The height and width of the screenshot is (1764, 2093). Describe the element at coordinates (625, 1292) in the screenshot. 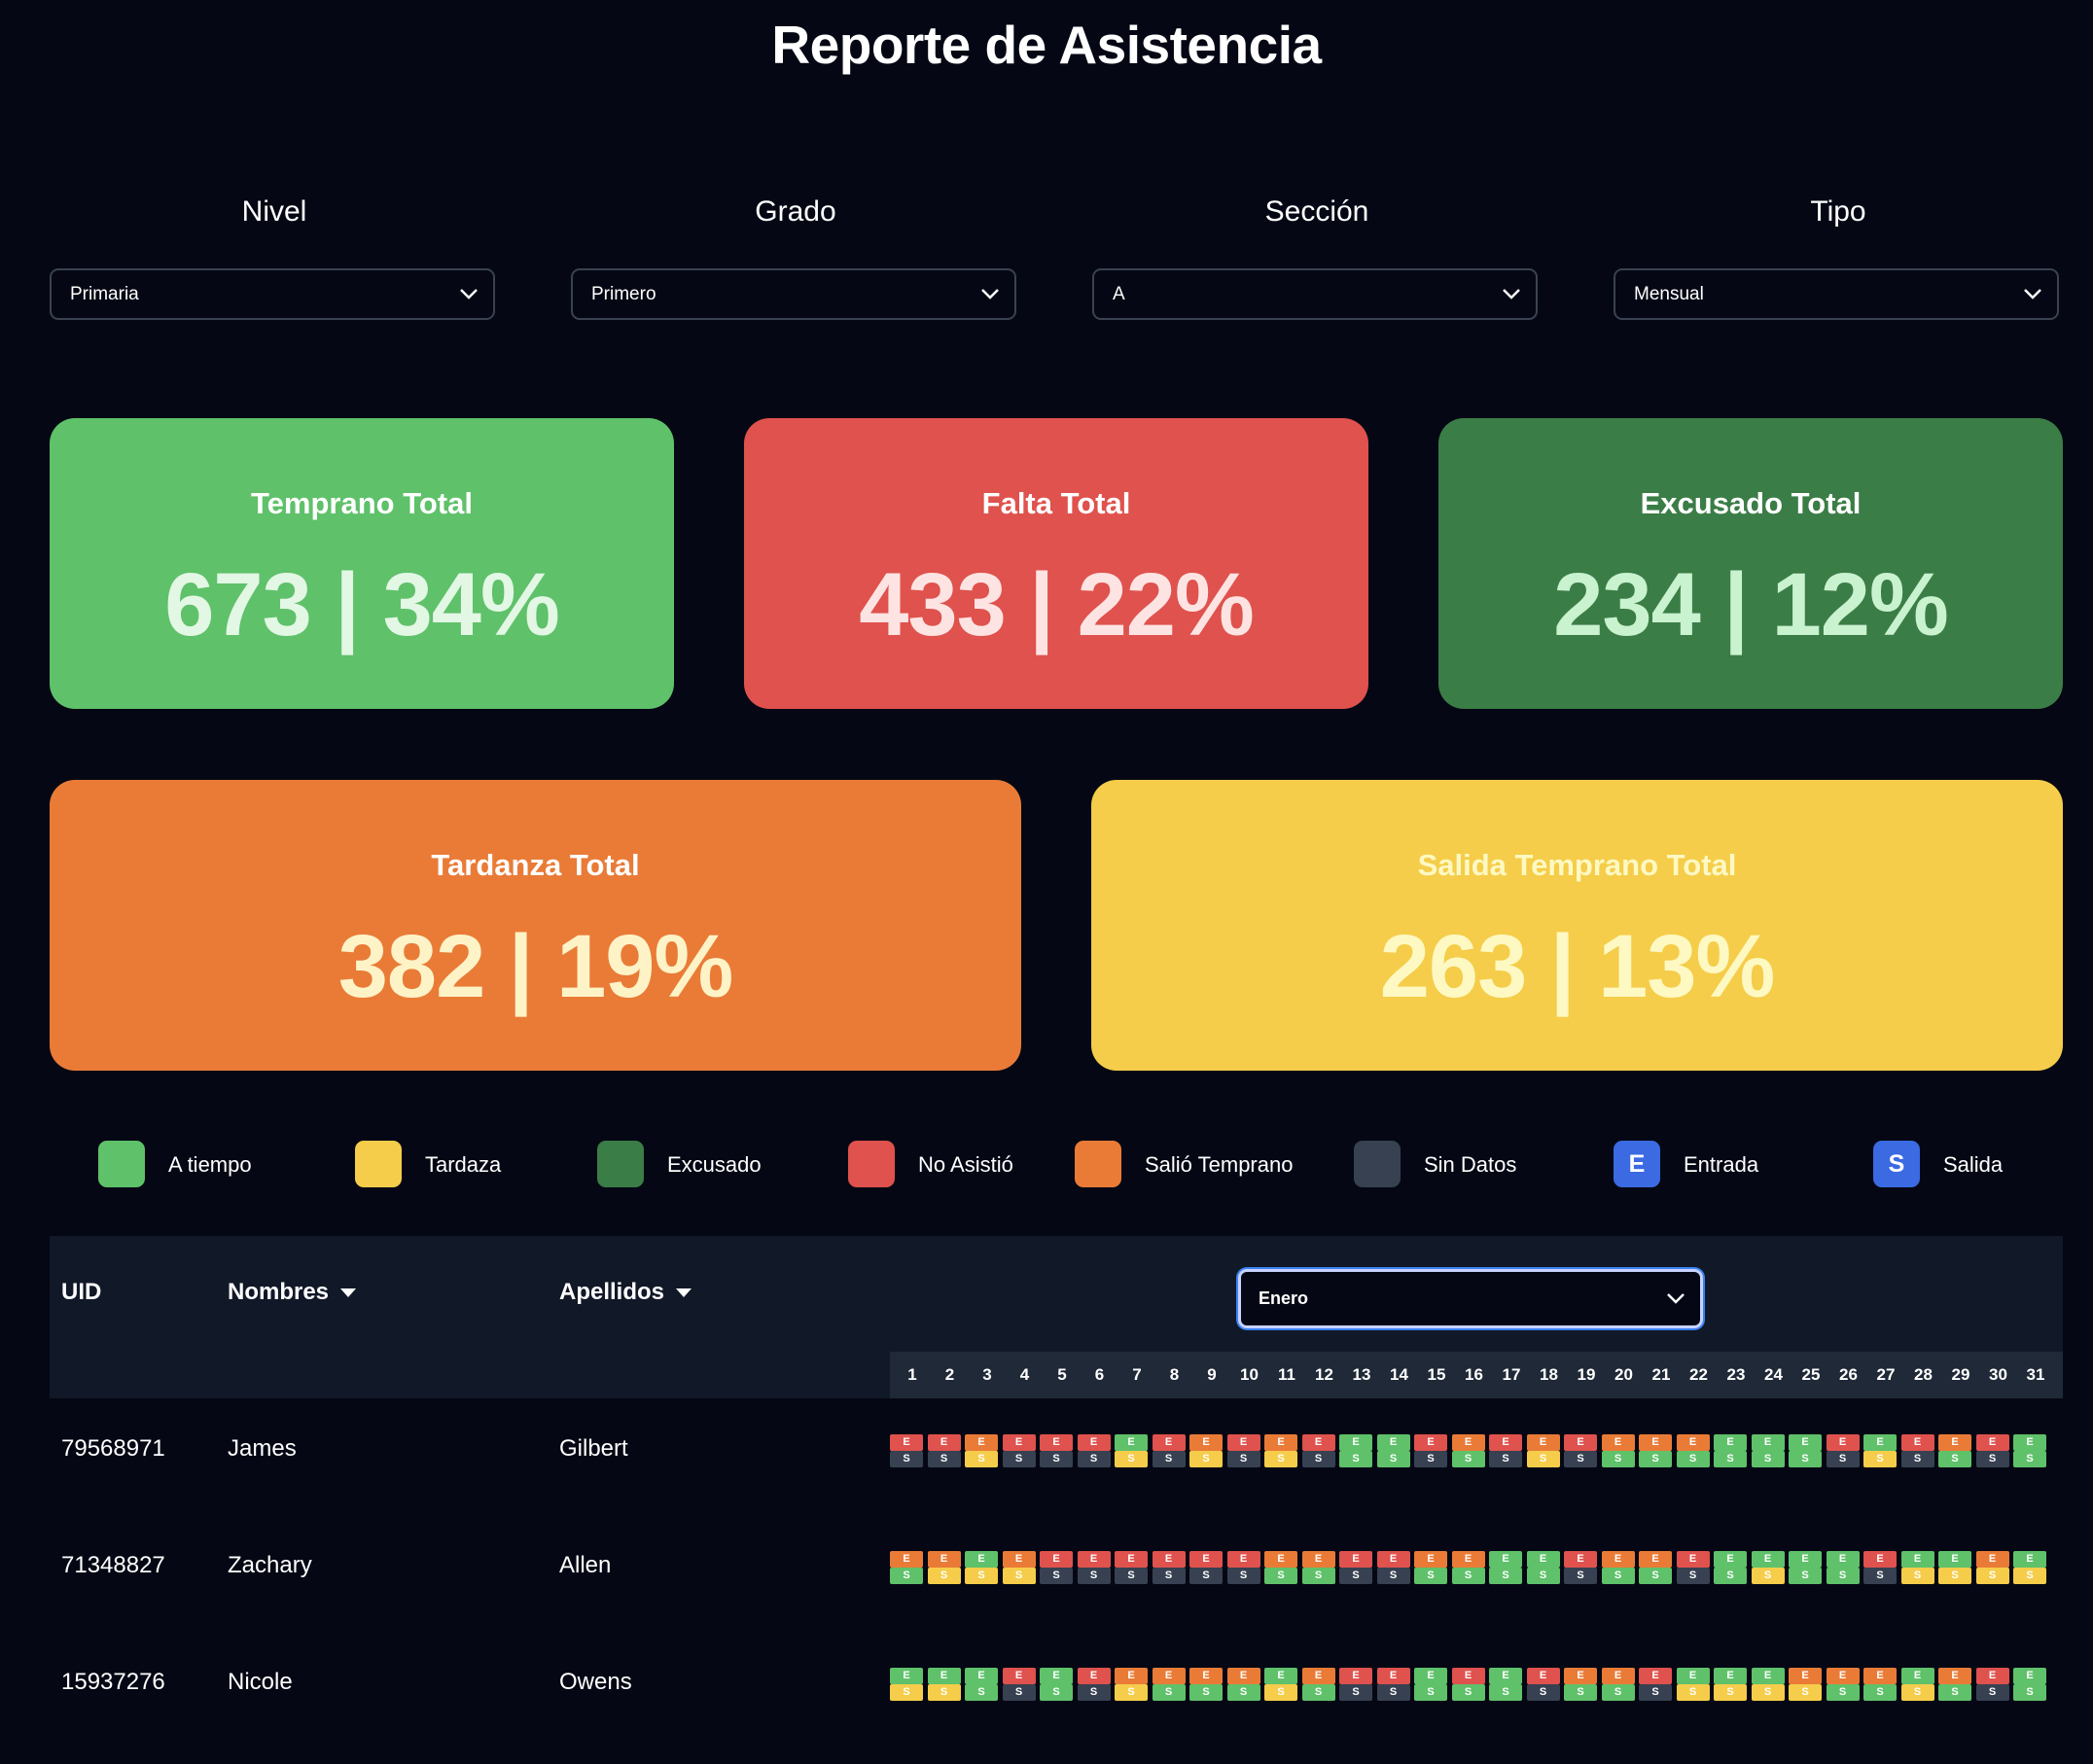

I see `header-apellidos: Apellidos` at that location.